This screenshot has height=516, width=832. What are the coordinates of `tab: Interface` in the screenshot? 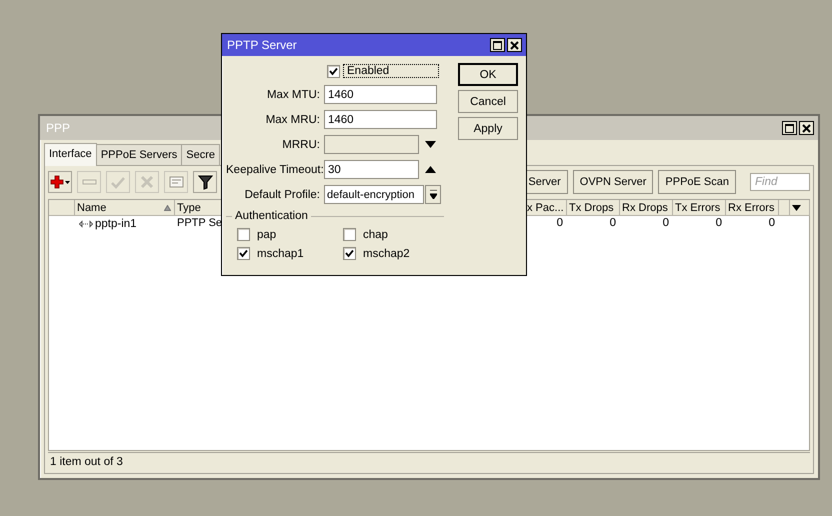 It's located at (70, 154).